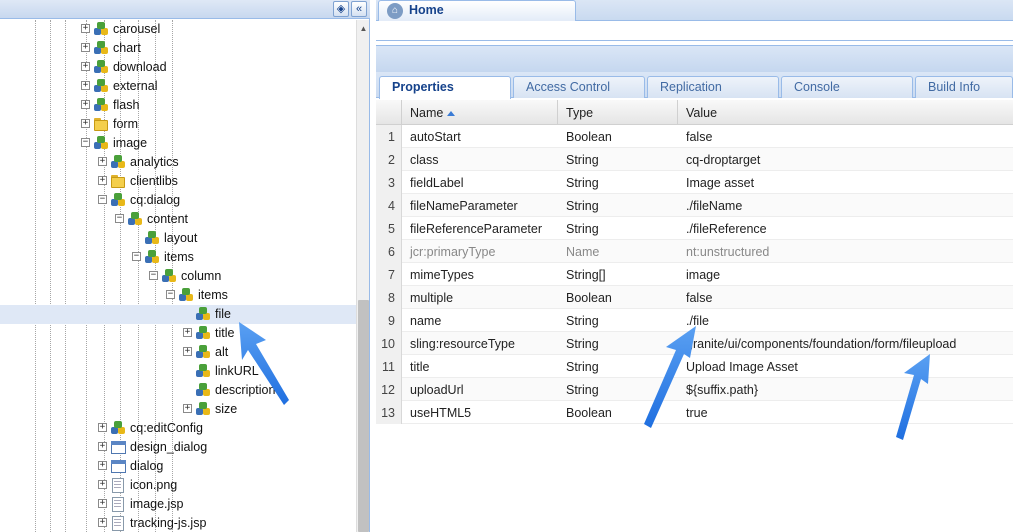  What do you see at coordinates (178, 390) in the screenshot?
I see `tree-node-description: description` at bounding box center [178, 390].